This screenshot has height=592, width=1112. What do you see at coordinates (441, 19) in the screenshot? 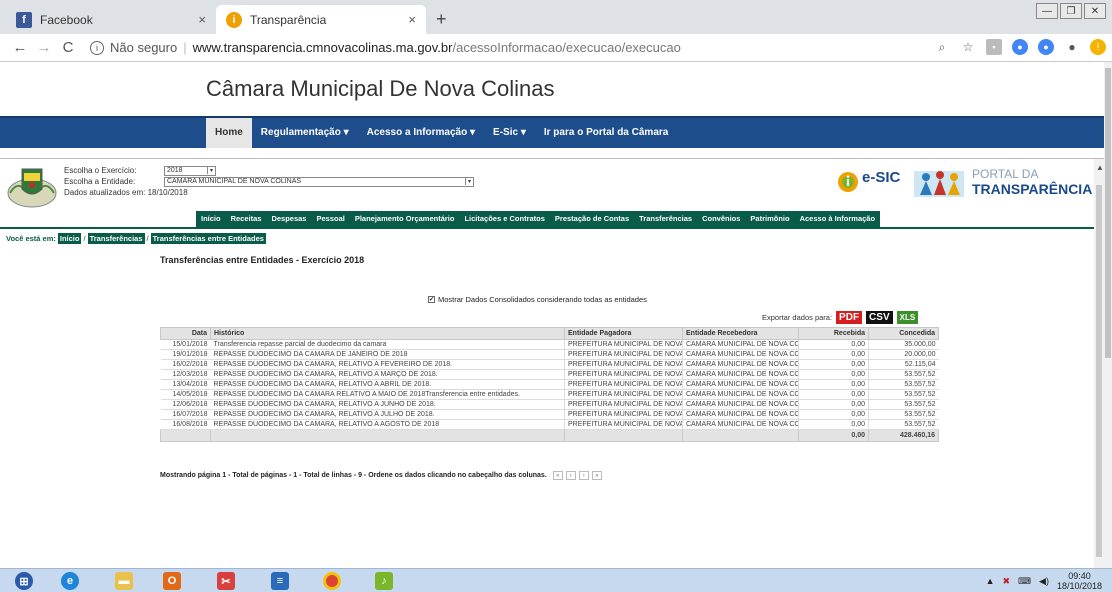
I see `new-tab-button: +` at bounding box center [441, 19].